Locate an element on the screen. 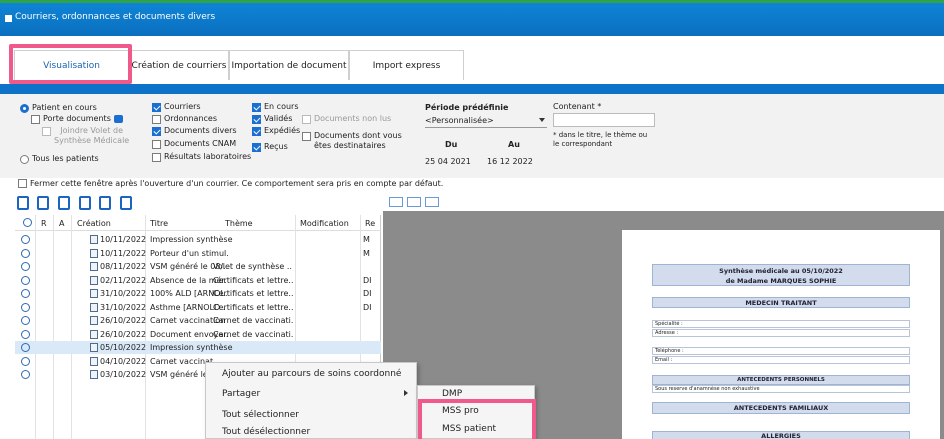 This screenshot has height=439, width=944. grid-header: R A Création Titre Thème Modification Re is located at coordinates (198, 223).